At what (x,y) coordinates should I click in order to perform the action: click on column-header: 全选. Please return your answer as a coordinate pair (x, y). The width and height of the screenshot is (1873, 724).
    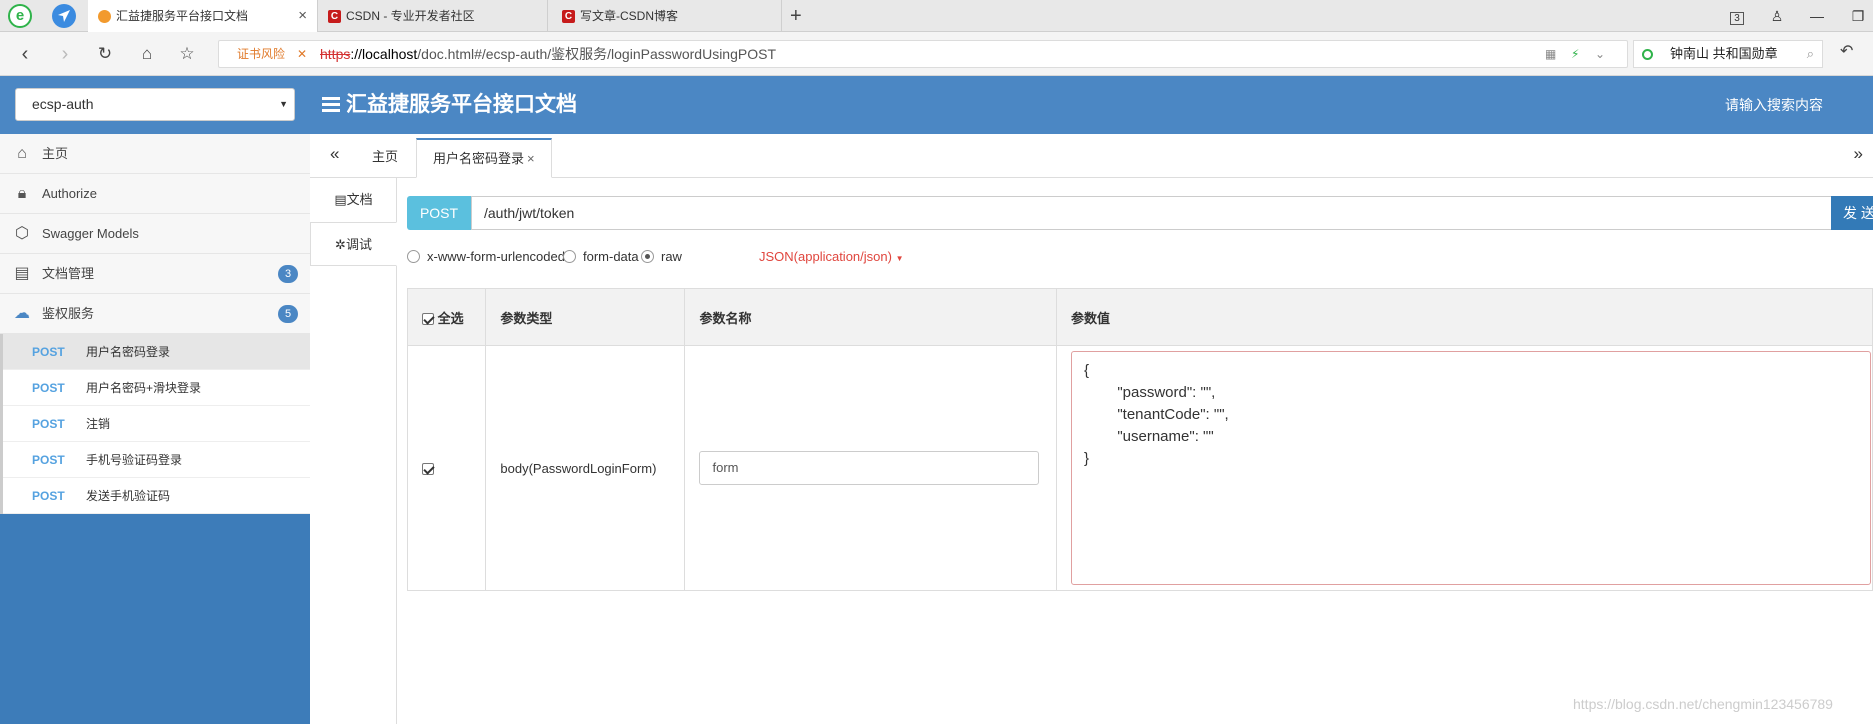
    Looking at the image, I should click on (450, 318).